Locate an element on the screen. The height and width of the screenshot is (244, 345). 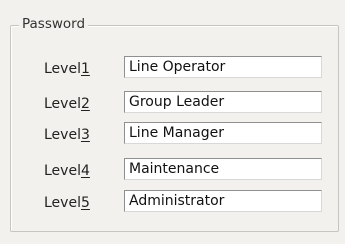
level-2-label: Level2 is located at coordinates (67, 104).